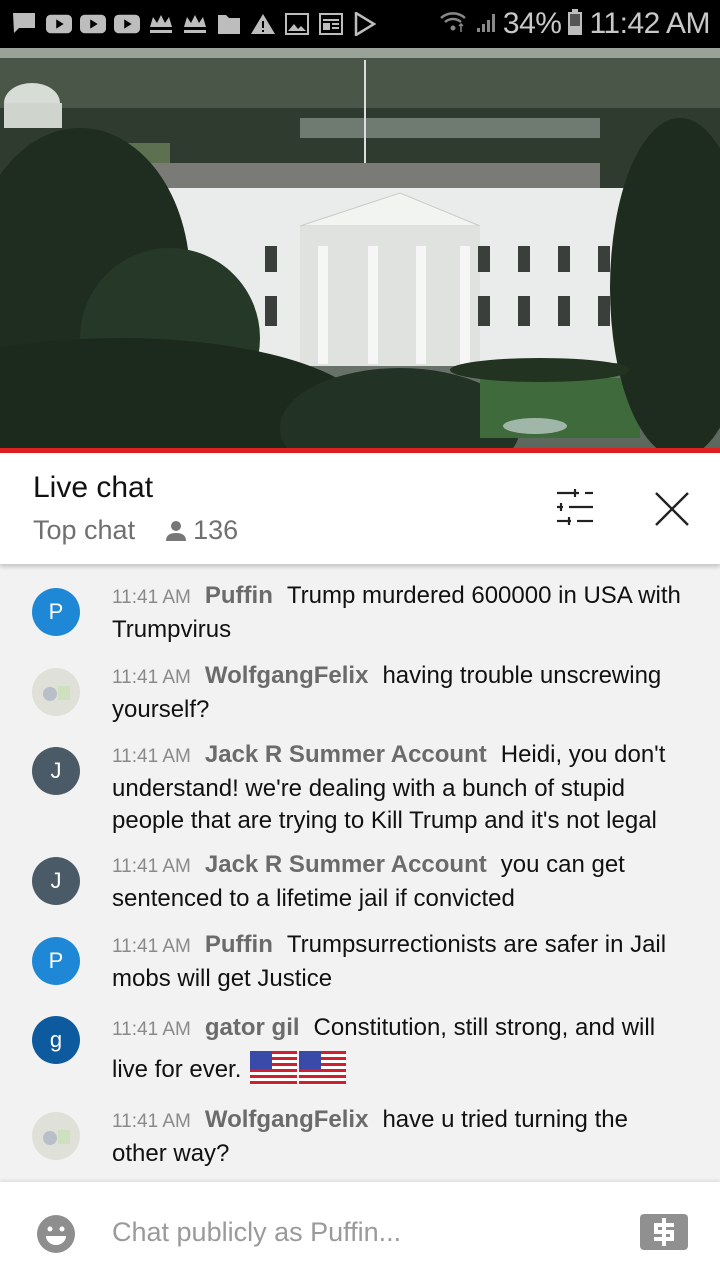 Image resolution: width=720 pixels, height=1280 pixels. I want to click on super-chat-button, so click(664, 1232).